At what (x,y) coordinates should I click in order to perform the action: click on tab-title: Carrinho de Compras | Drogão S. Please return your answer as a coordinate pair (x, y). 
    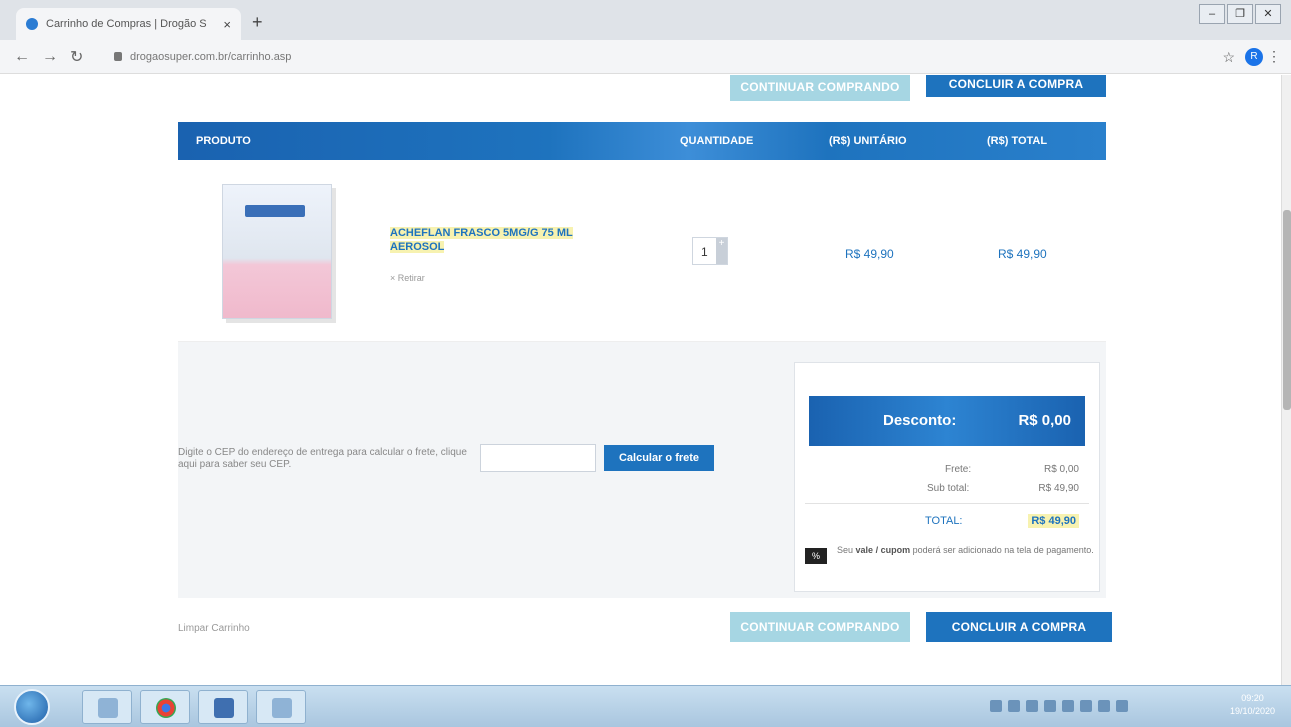
    Looking at the image, I should click on (126, 24).